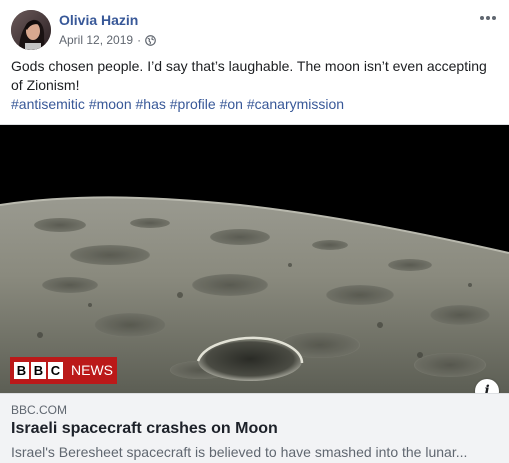 The image size is (509, 463). What do you see at coordinates (92, 370) in the screenshot?
I see `bbc-news-label: NEWS` at bounding box center [92, 370].